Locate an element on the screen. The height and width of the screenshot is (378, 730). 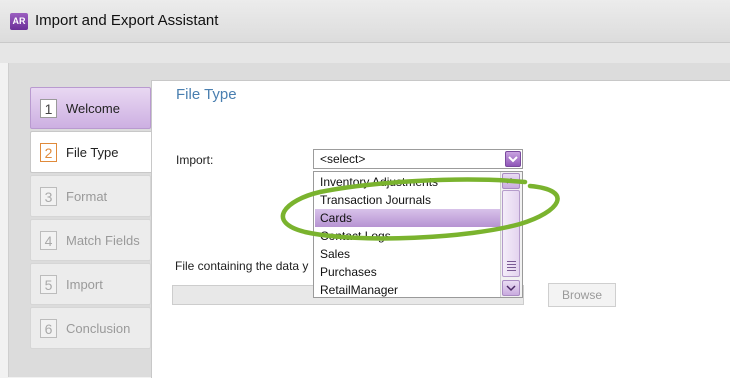
step-welcome: 1 Welcome is located at coordinates (90, 108).